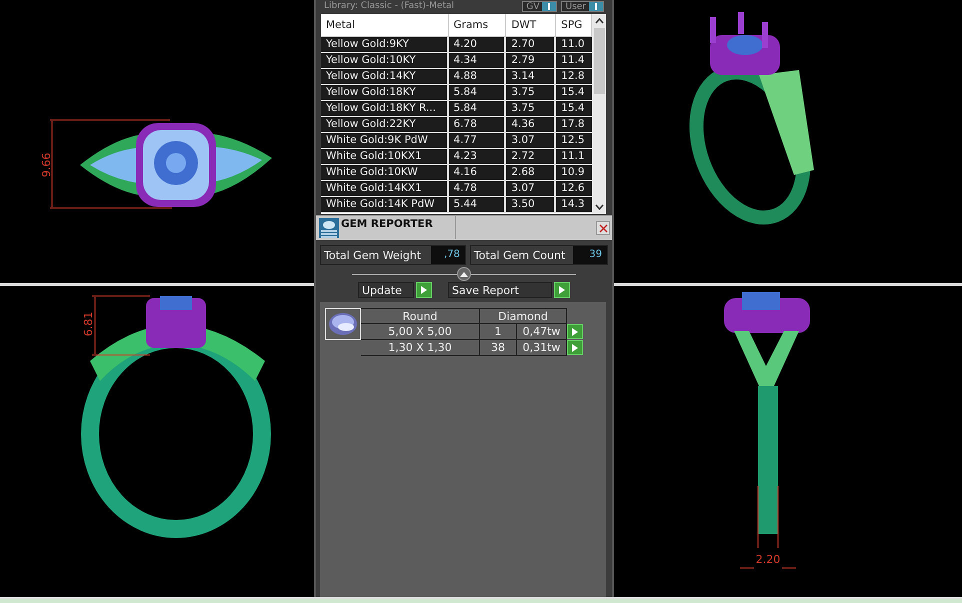 The width and height of the screenshot is (962, 603). I want to click on dimension-label: 9.66, so click(46, 165).